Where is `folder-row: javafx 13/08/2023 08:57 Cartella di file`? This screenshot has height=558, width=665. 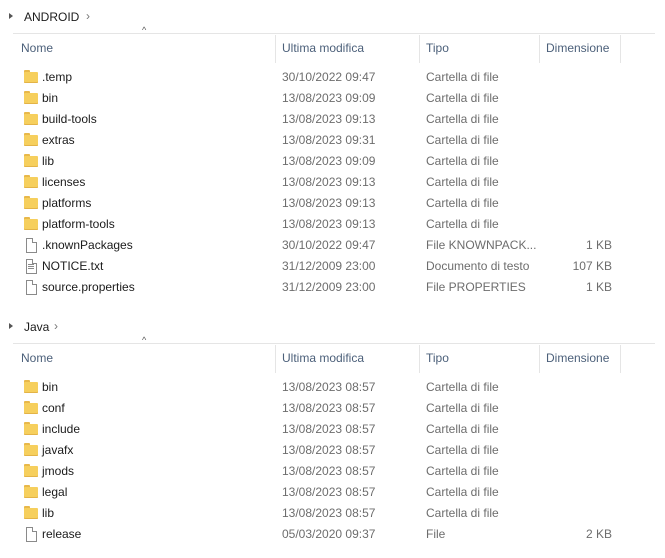
folder-row: javafx 13/08/2023 08:57 Cartella di file is located at coordinates (332, 450).